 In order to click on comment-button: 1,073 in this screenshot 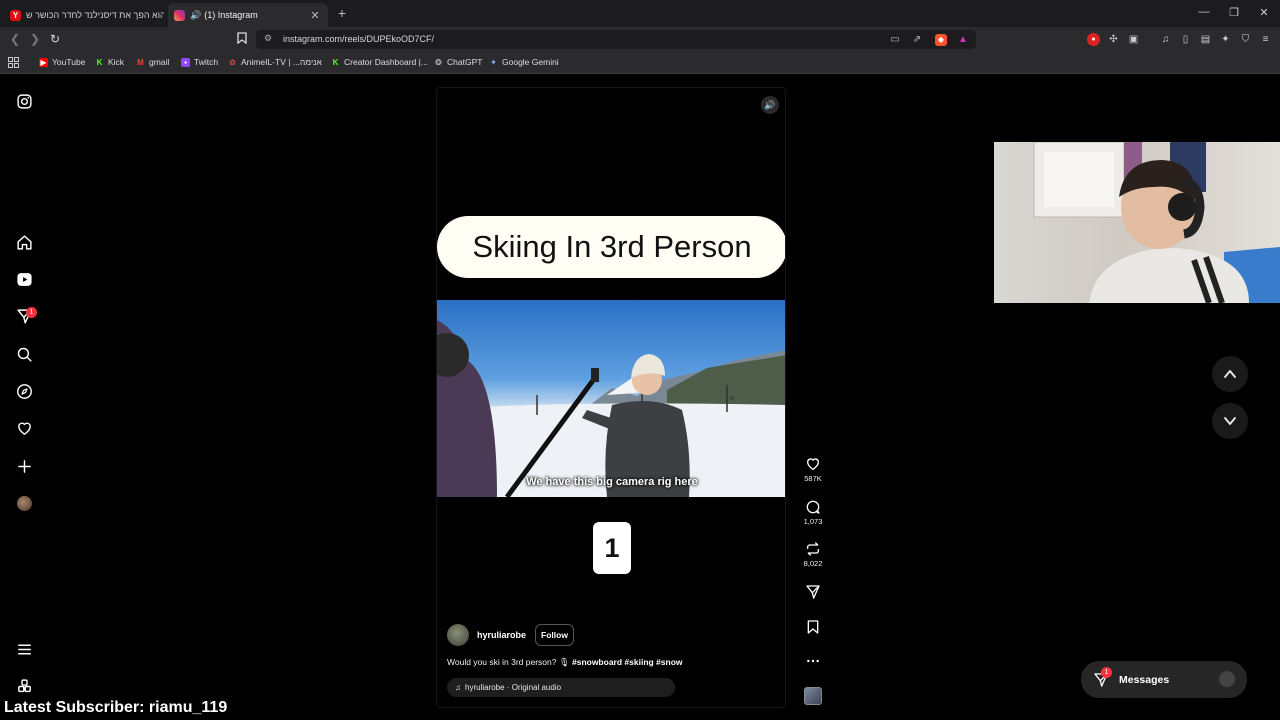, I will do `click(813, 512)`.